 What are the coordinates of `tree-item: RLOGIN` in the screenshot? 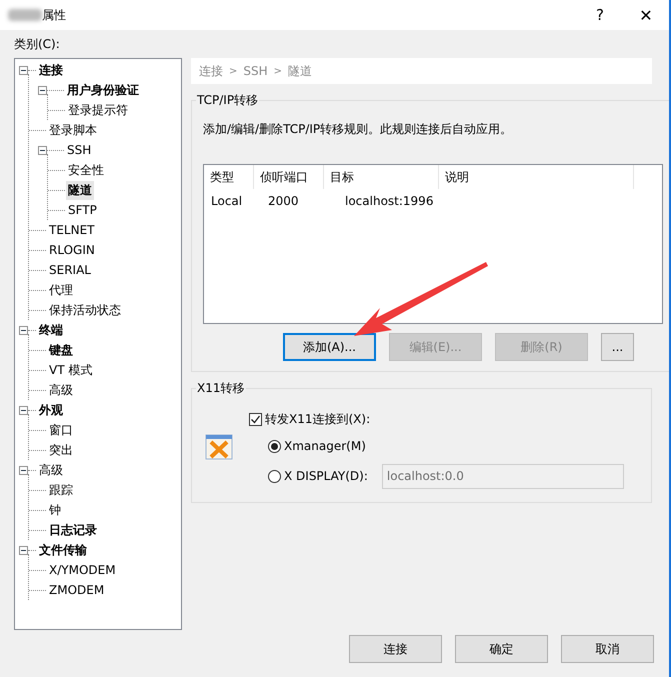 It's located at (72, 250).